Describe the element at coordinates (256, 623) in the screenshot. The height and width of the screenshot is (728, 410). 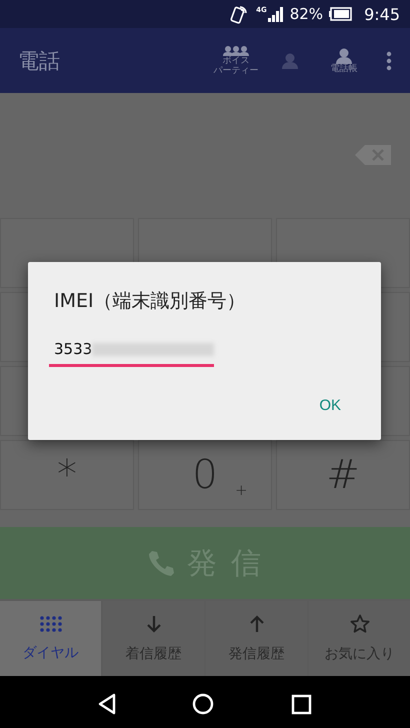
I see `up-arrow-icon` at that location.